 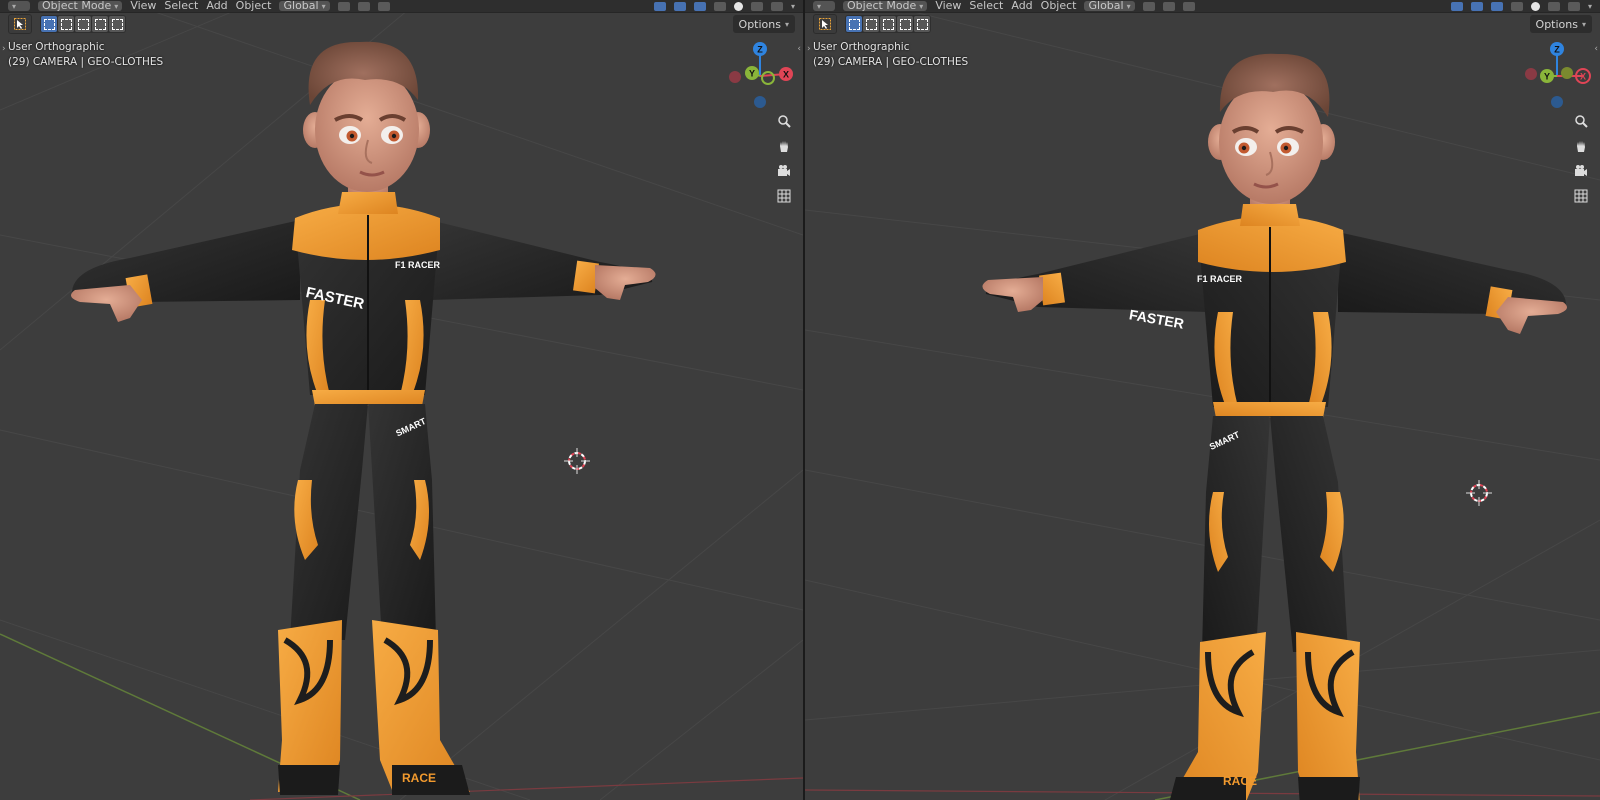 I want to click on magnifier-icon, so click(x=1581, y=121).